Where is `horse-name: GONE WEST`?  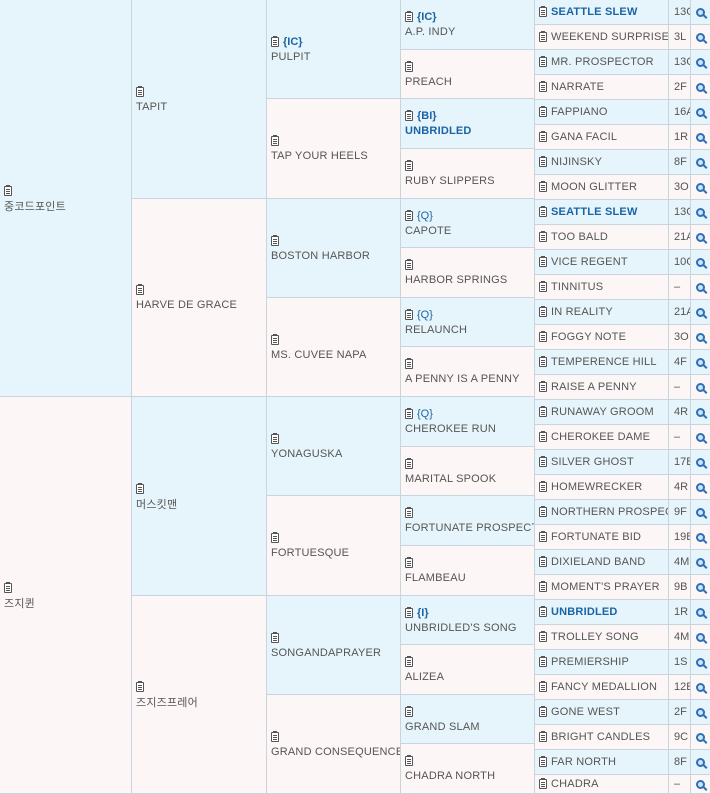
horse-name: GONE WEST is located at coordinates (585, 712).